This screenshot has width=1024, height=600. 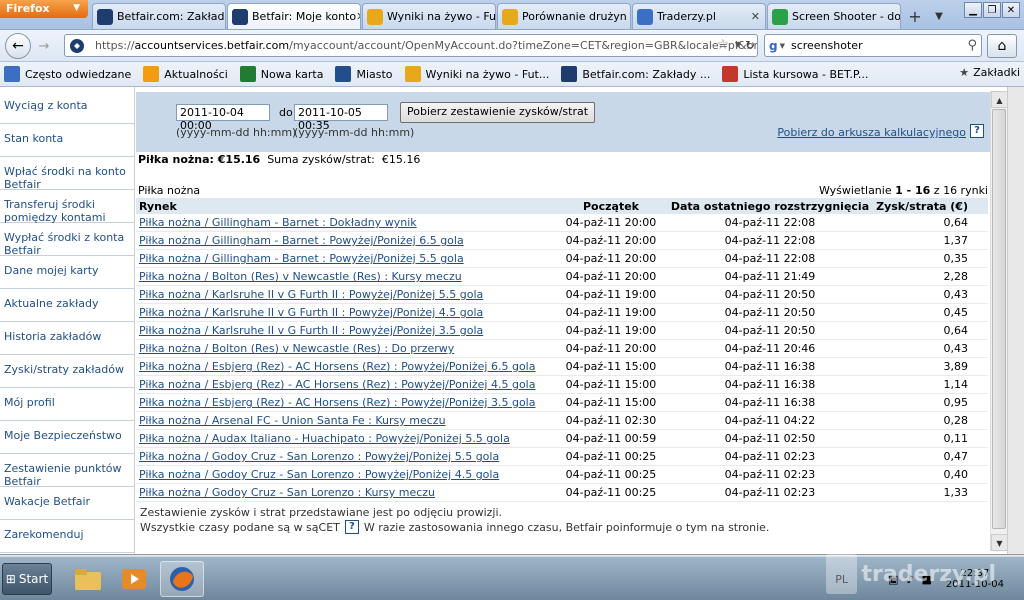 What do you see at coordinates (67, 404) in the screenshot?
I see `sidebar-item-9: Mój profil` at bounding box center [67, 404].